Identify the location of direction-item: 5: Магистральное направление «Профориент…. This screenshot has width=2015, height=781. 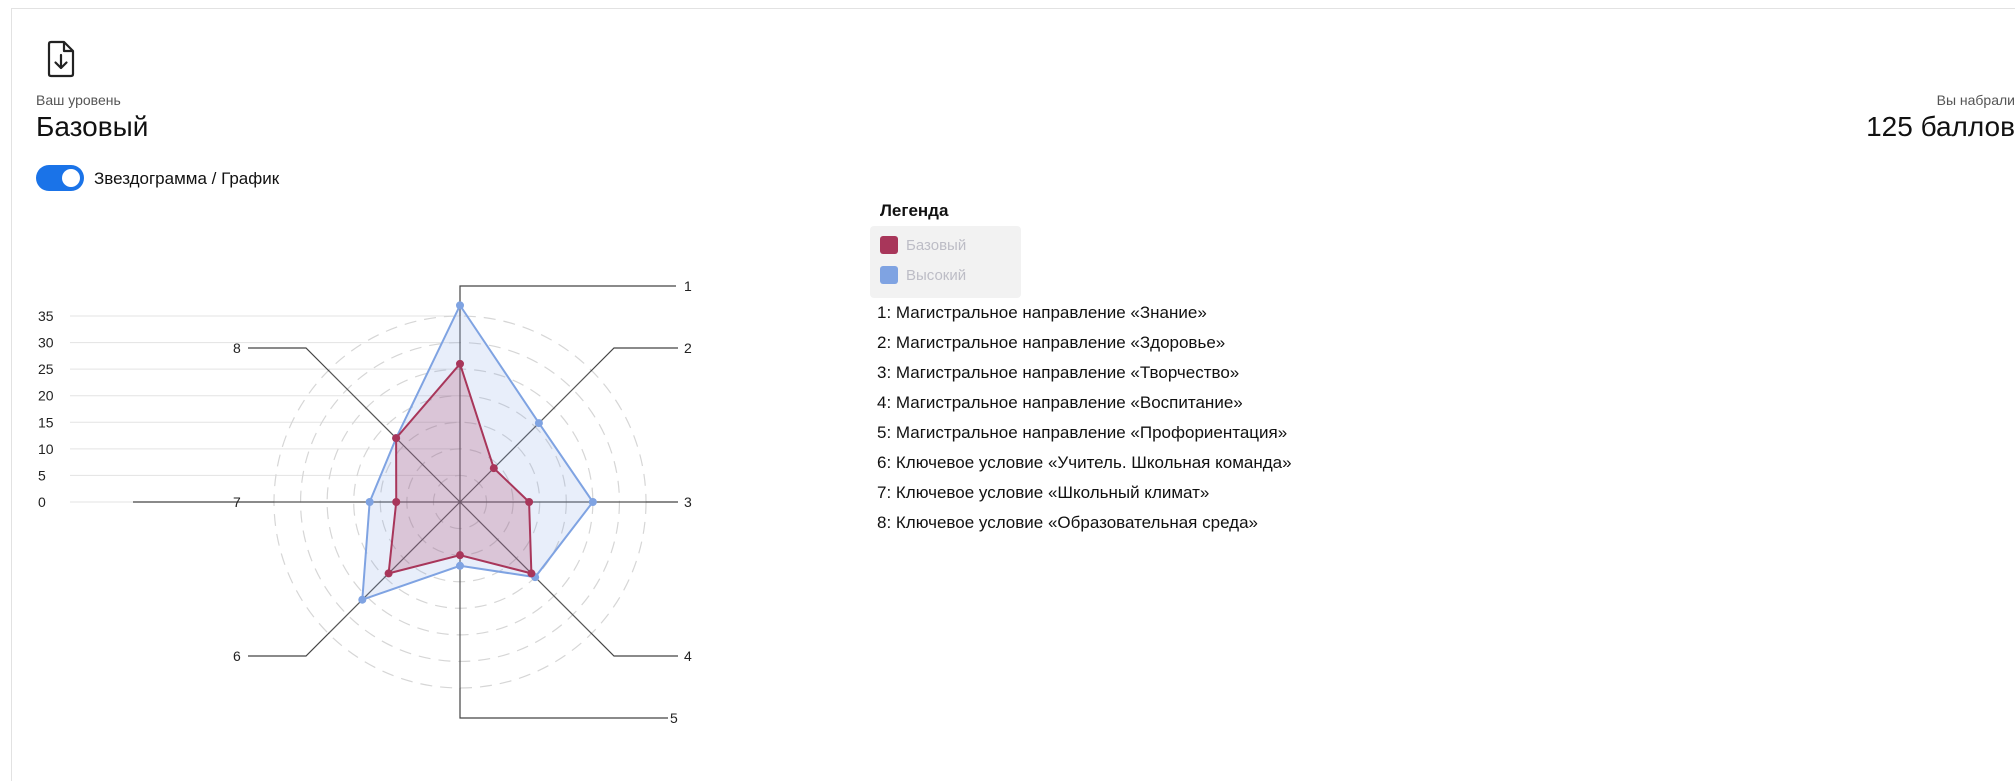
(1082, 432).